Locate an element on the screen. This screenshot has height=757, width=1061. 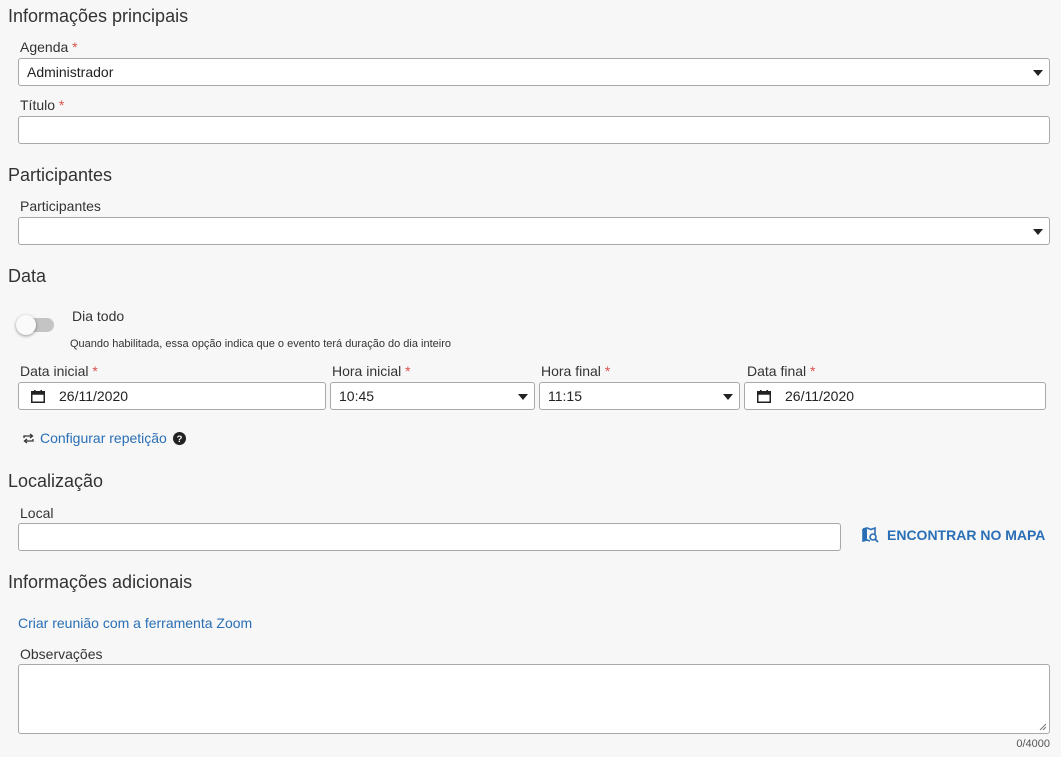
end-time-value: 11:15 is located at coordinates (565, 396).